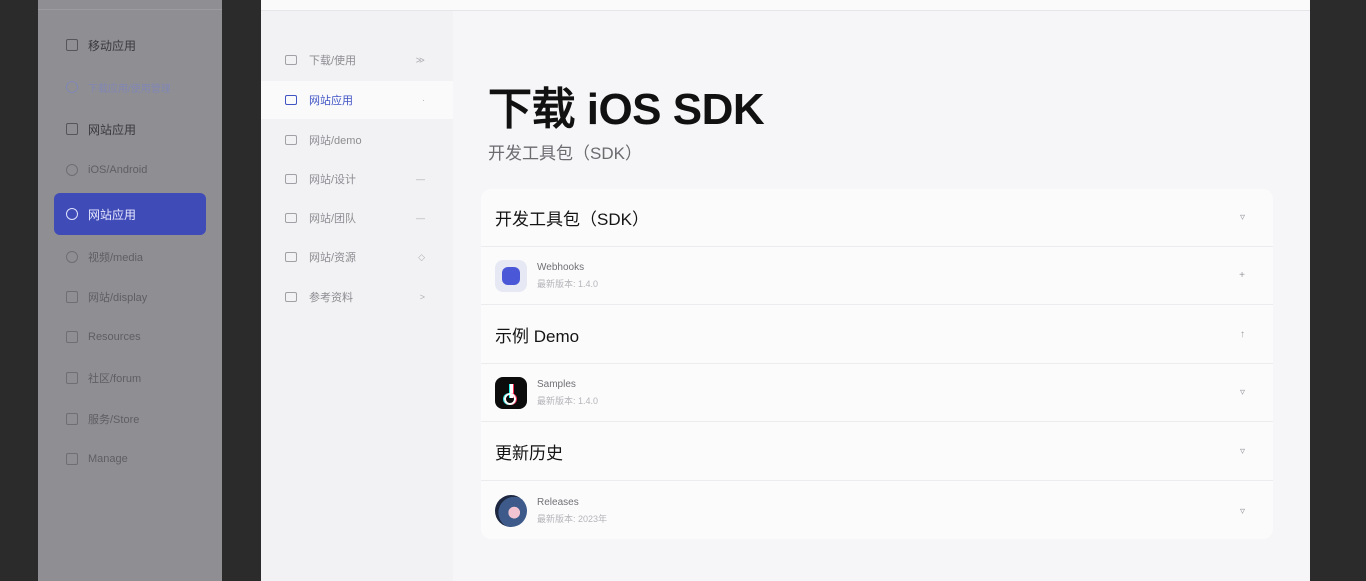 The image size is (1366, 581). Describe the element at coordinates (529, 453) in the screenshot. I see `section-heading: 更新历史` at that location.